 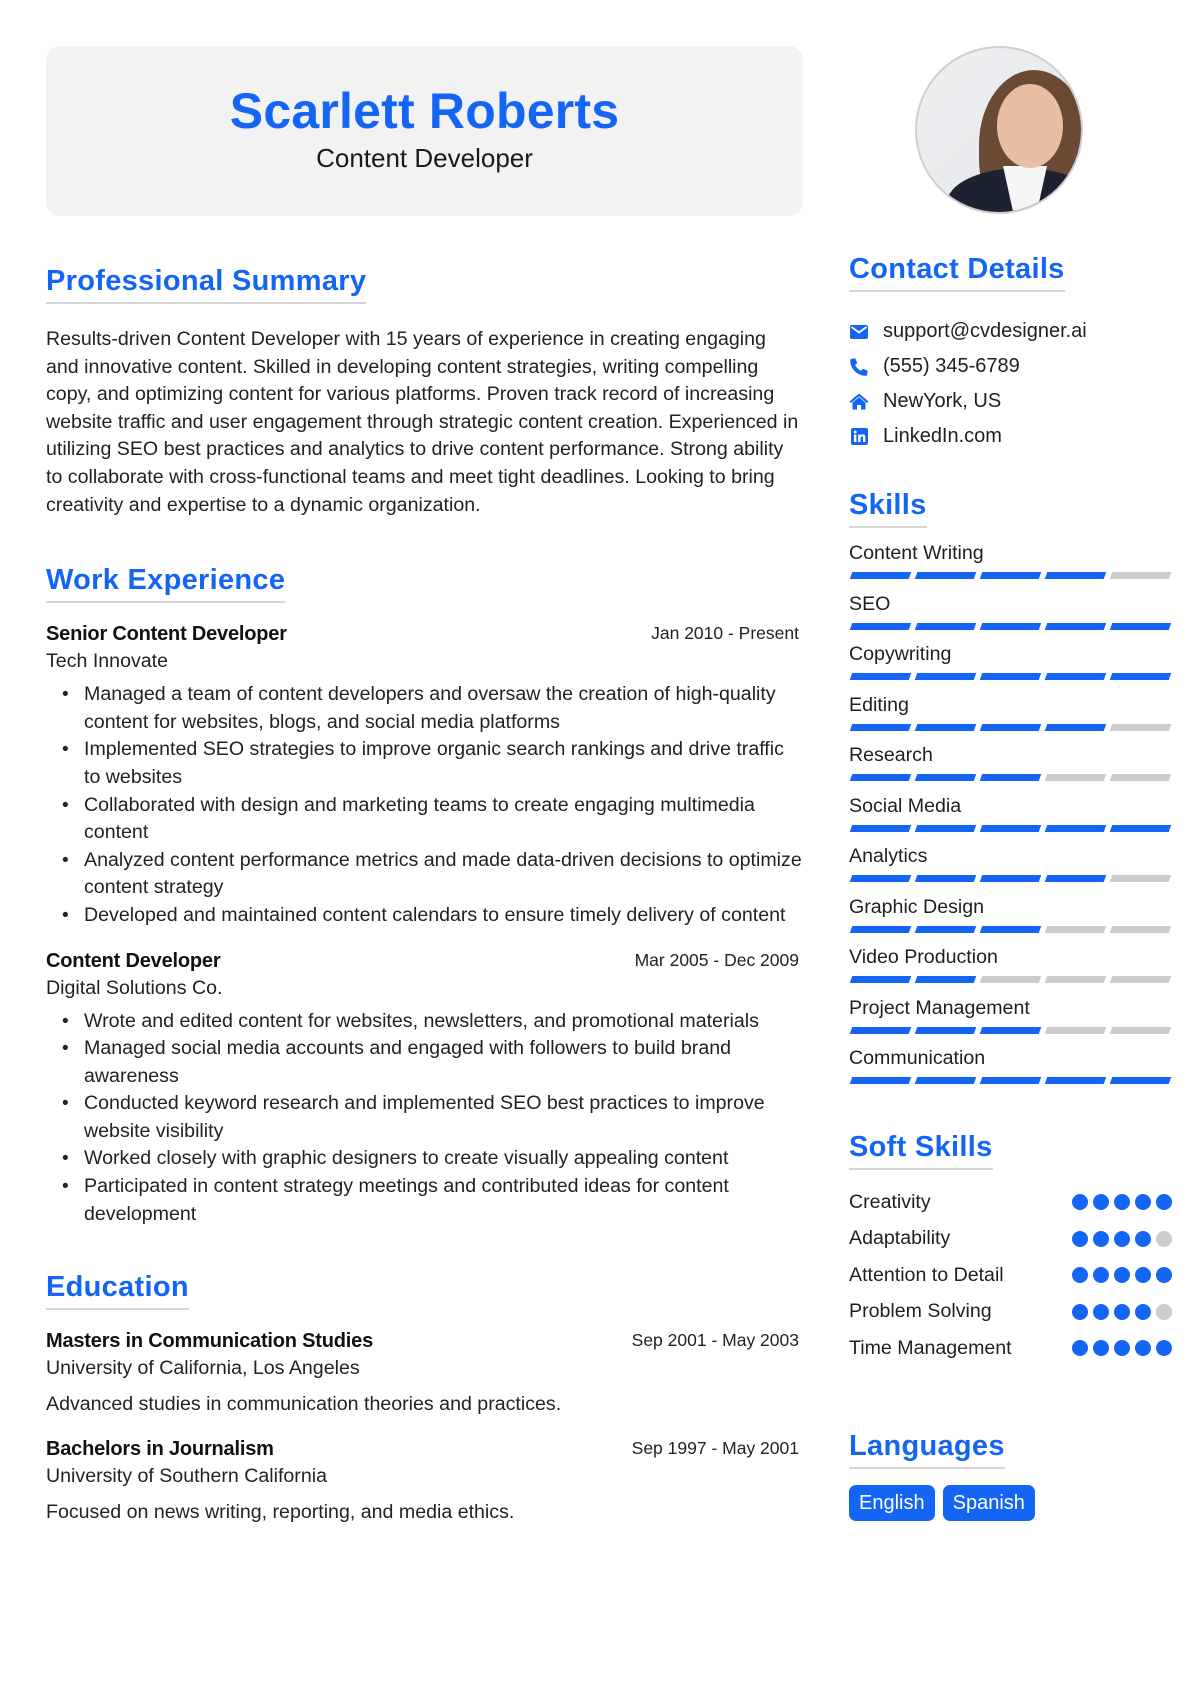 I want to click on candidate-name: Scarlett Roberts, so click(x=424, y=111).